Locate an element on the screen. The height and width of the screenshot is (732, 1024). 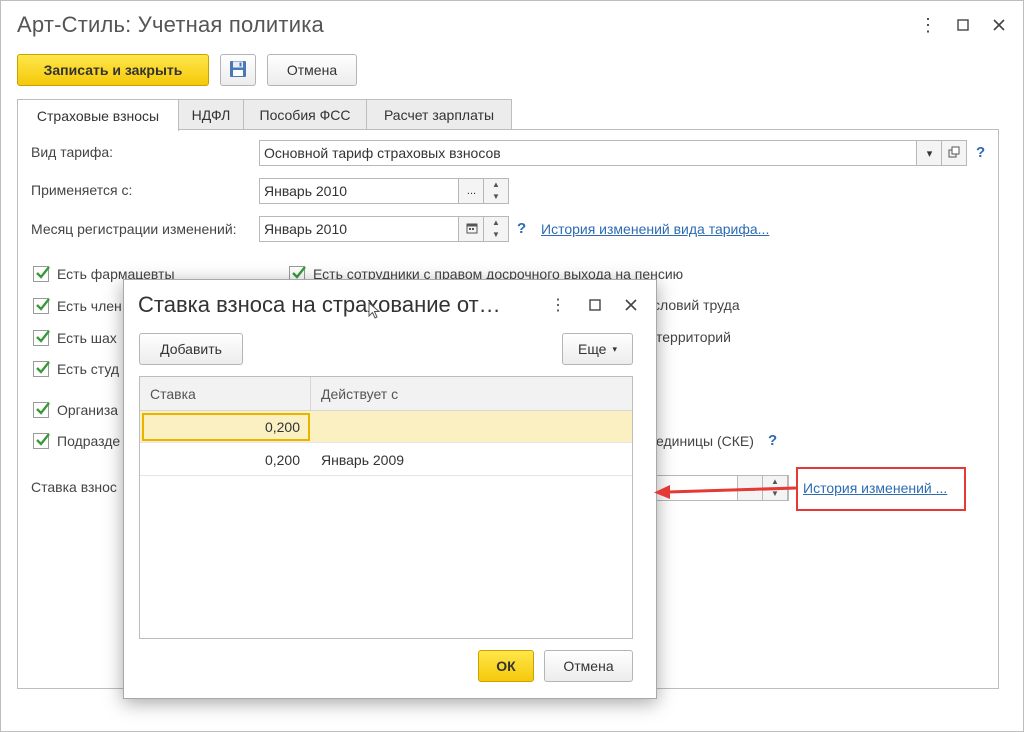
calendar-icon is located at coordinates (472, 229).